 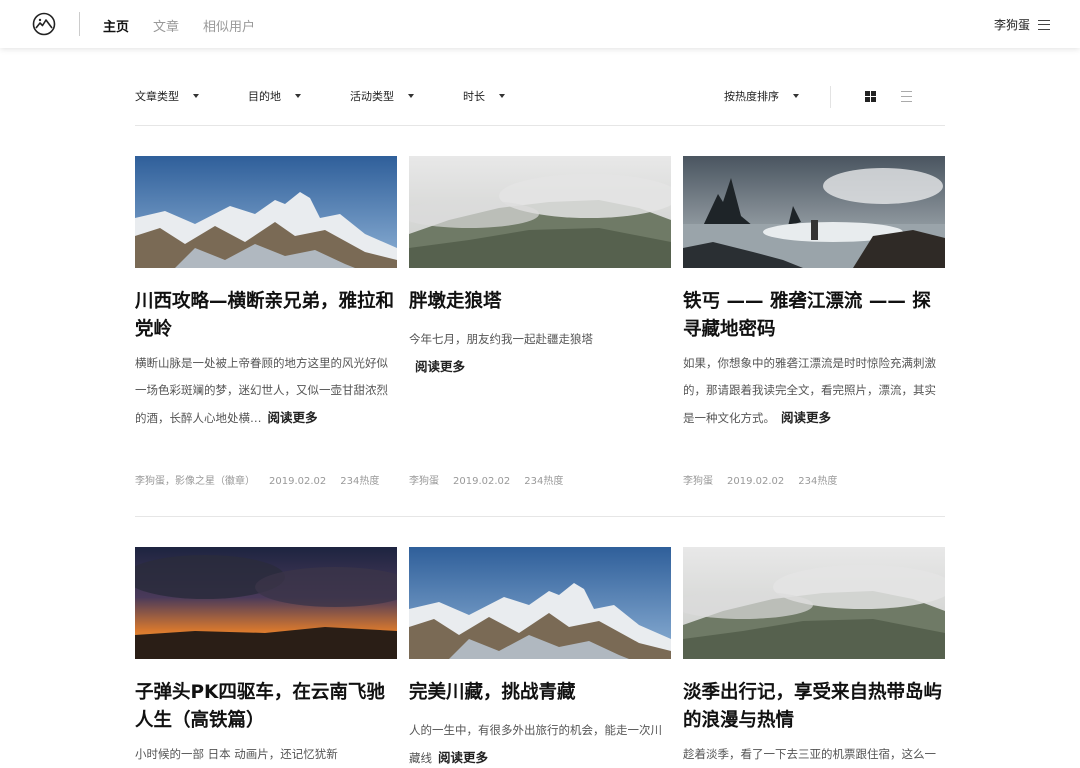 What do you see at coordinates (809, 754) in the screenshot?
I see `excerpt-text: 趁着淡季，看了一下去三亚的机票跟住宿，这么一` at bounding box center [809, 754].